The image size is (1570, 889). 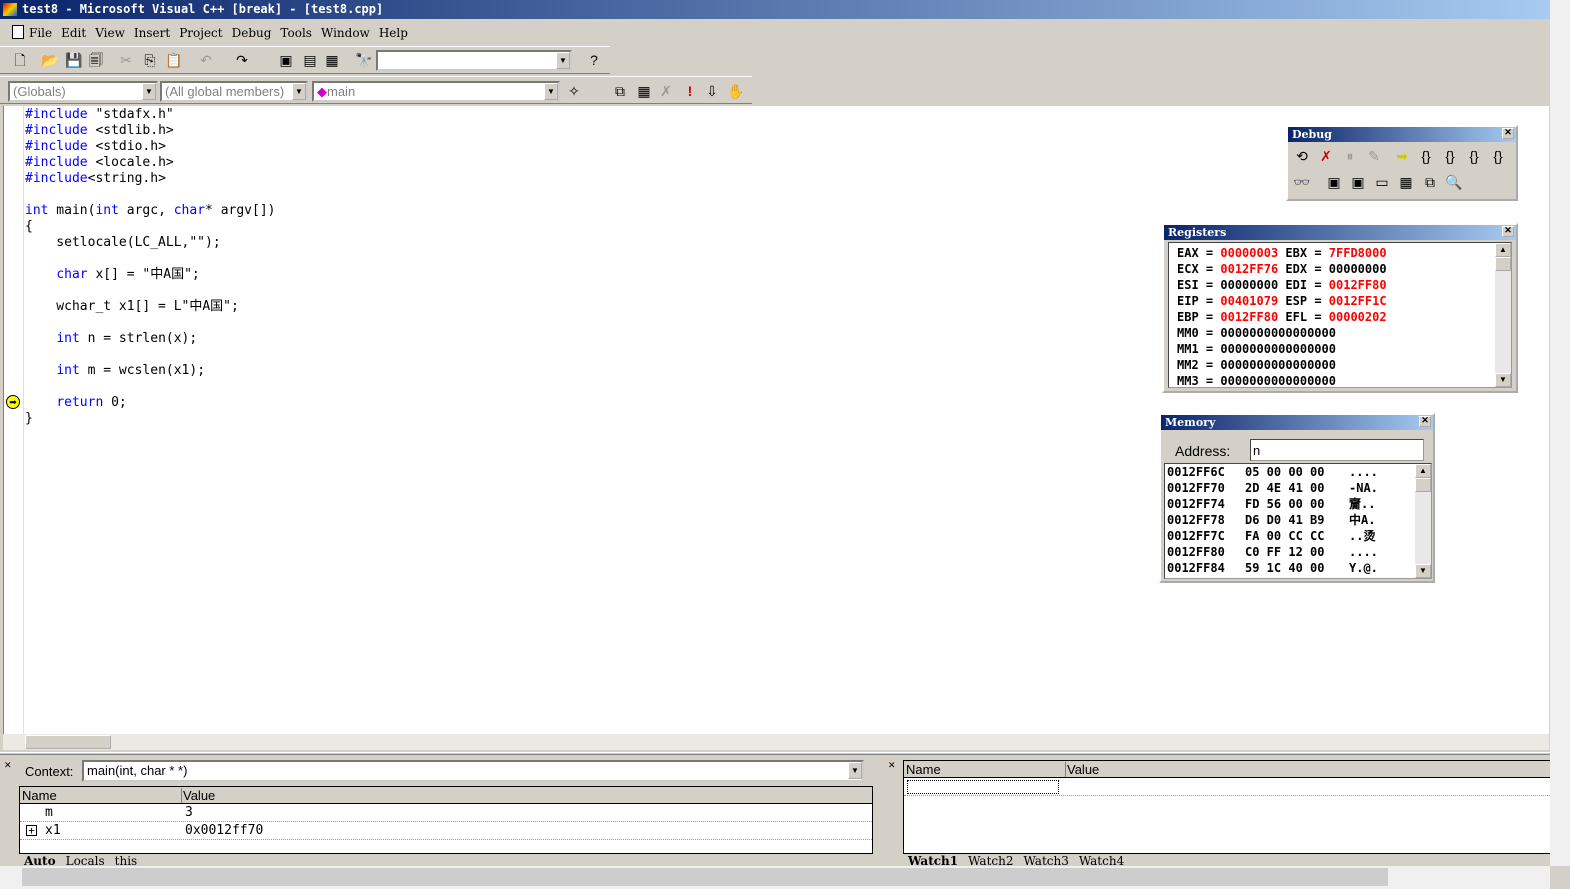 What do you see at coordinates (206, 60) in the screenshot?
I see `undo-icon: ↶` at bounding box center [206, 60].